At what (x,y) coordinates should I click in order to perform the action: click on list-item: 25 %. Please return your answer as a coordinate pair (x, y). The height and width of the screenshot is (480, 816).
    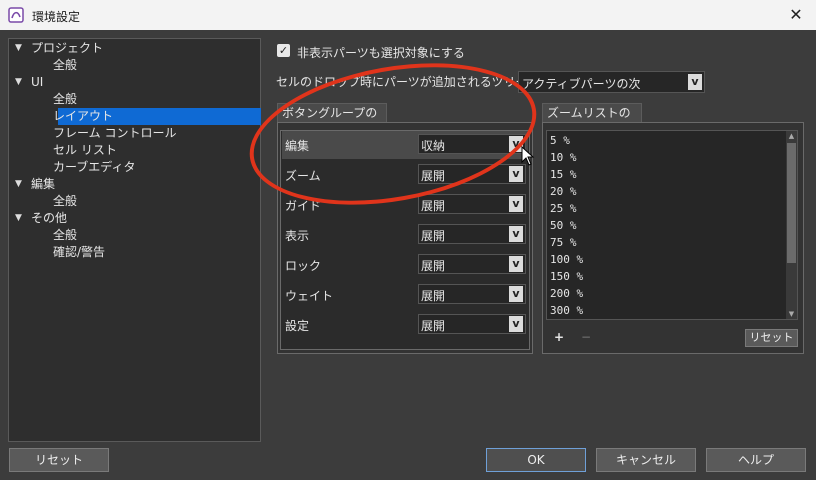
    Looking at the image, I should click on (563, 208).